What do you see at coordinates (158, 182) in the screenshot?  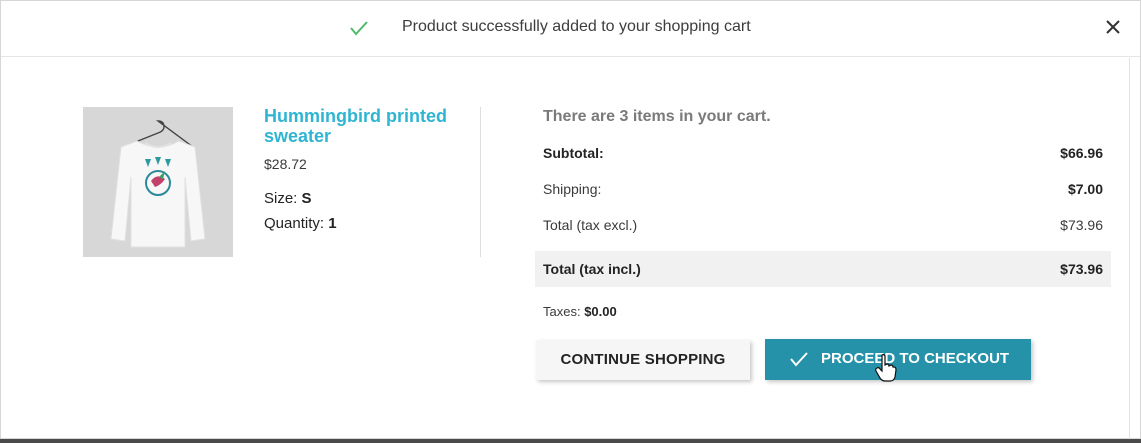 I see `sweater-image` at bounding box center [158, 182].